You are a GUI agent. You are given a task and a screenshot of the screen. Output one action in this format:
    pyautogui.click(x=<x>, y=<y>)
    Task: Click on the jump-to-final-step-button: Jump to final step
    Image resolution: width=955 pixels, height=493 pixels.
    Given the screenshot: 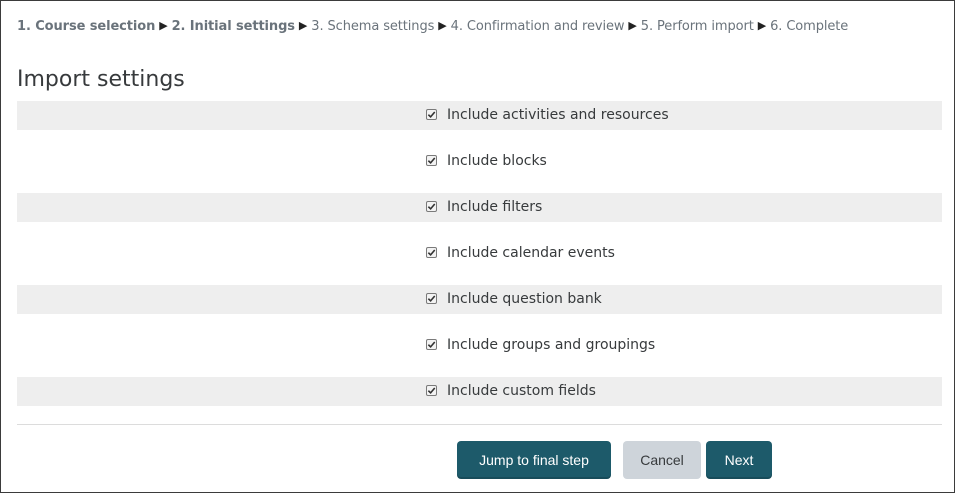 What is the action you would take?
    pyautogui.click(x=534, y=460)
    